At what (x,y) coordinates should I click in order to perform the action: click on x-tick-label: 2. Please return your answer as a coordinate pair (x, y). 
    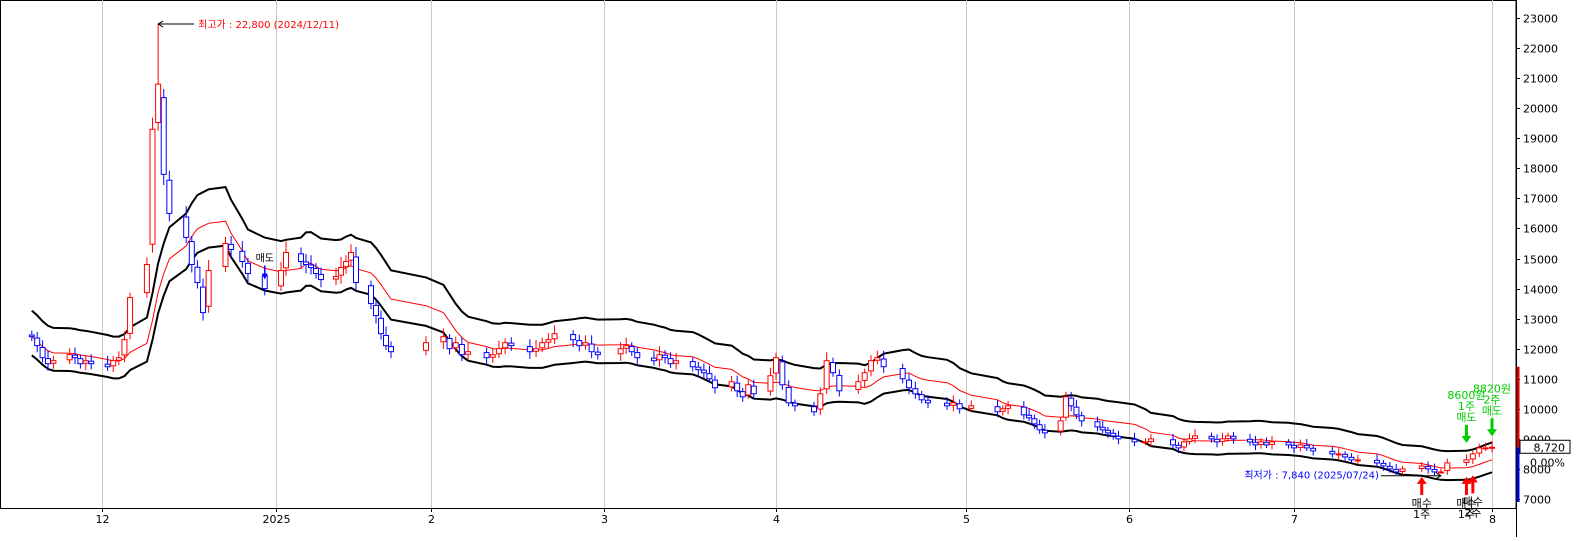
    Looking at the image, I should click on (431, 519).